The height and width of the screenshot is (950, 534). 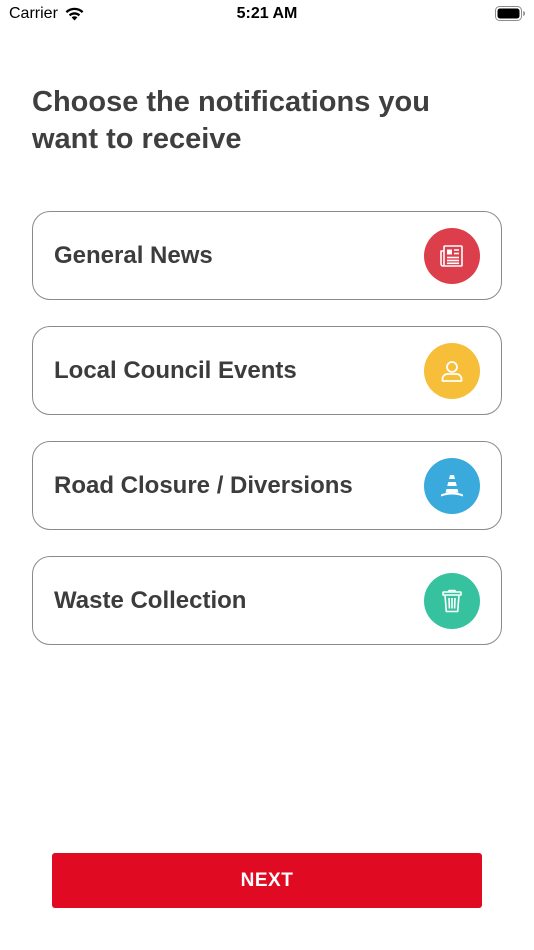 I want to click on option-label: General News, so click(x=133, y=255).